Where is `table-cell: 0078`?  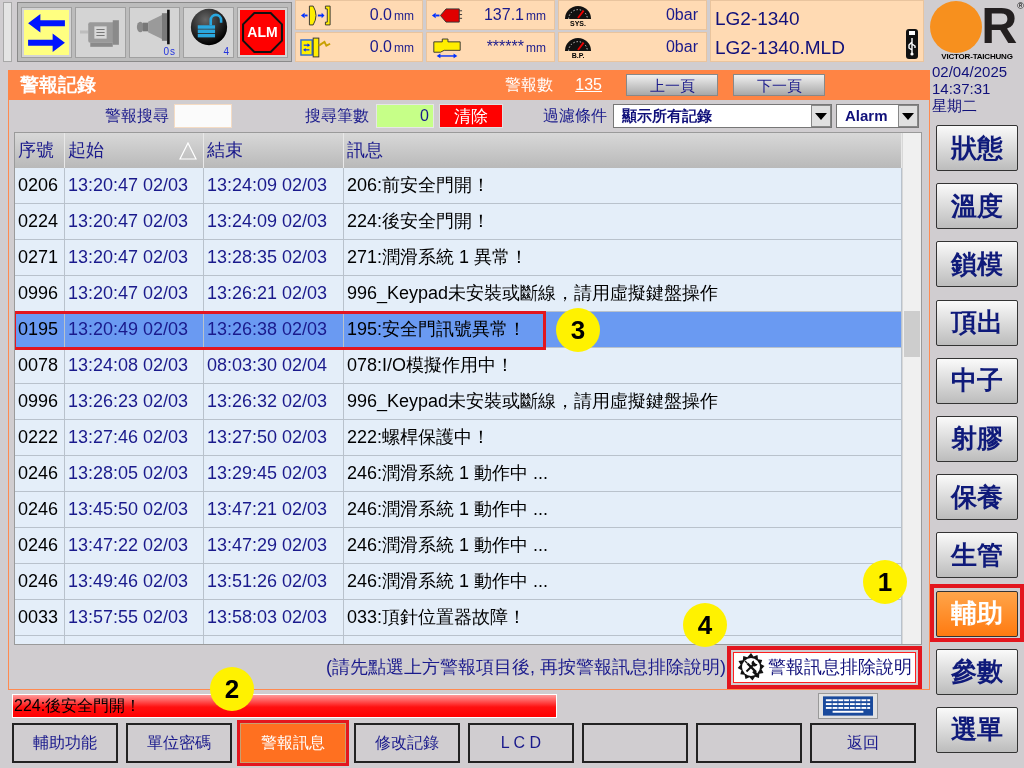
table-cell: 0078 is located at coordinates (40, 365).